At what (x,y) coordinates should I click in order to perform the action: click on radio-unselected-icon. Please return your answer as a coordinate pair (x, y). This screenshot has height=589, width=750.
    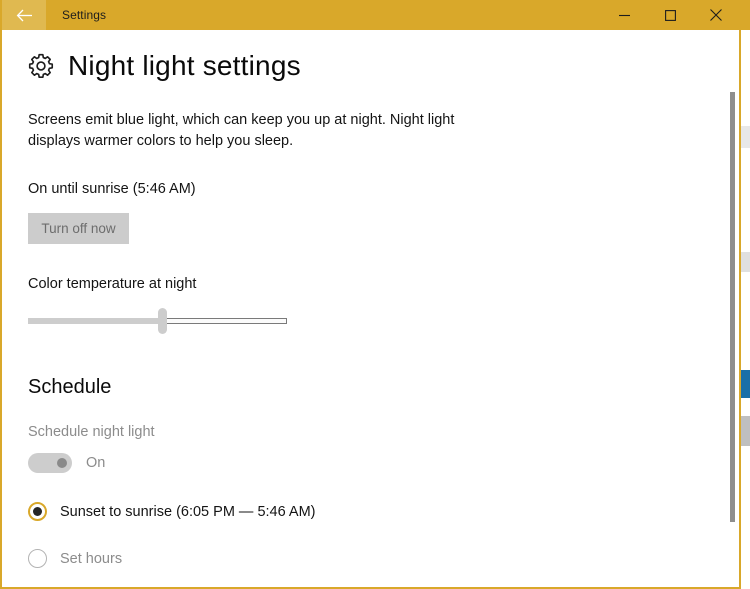
    Looking at the image, I should click on (37, 559).